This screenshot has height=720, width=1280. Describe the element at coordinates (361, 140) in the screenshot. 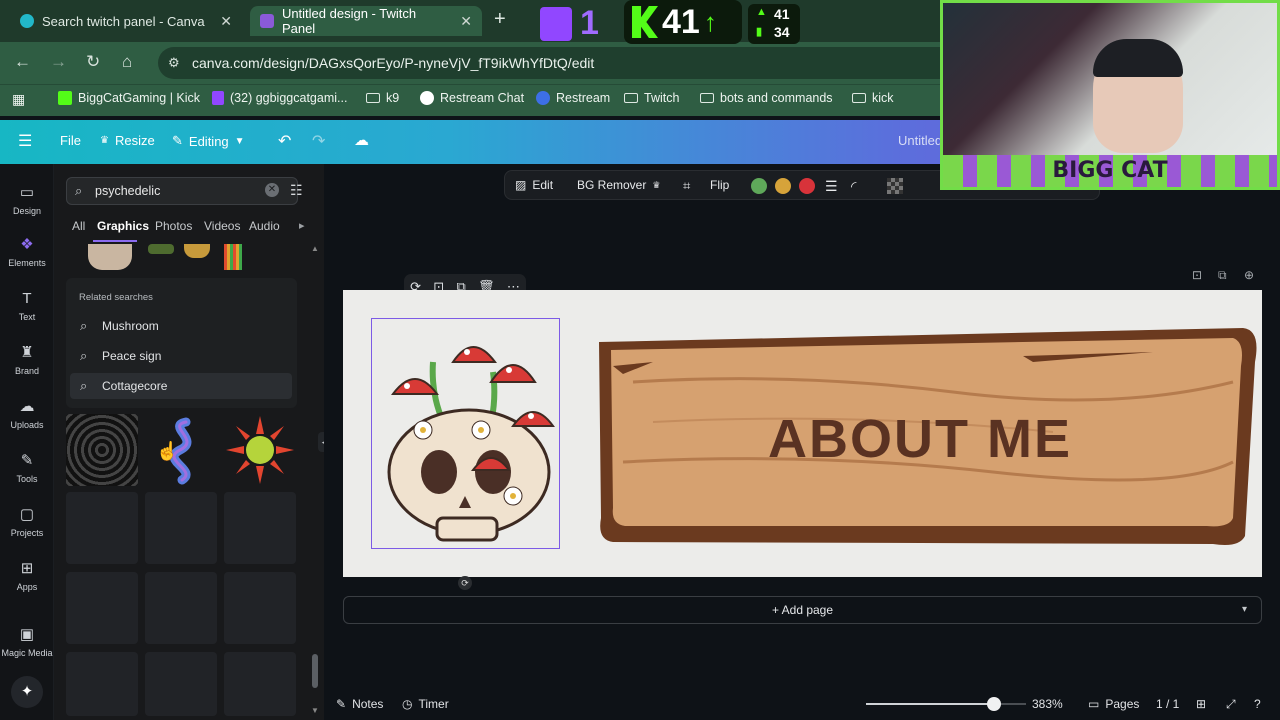

I see `cloud-save-icon: ☁` at that location.